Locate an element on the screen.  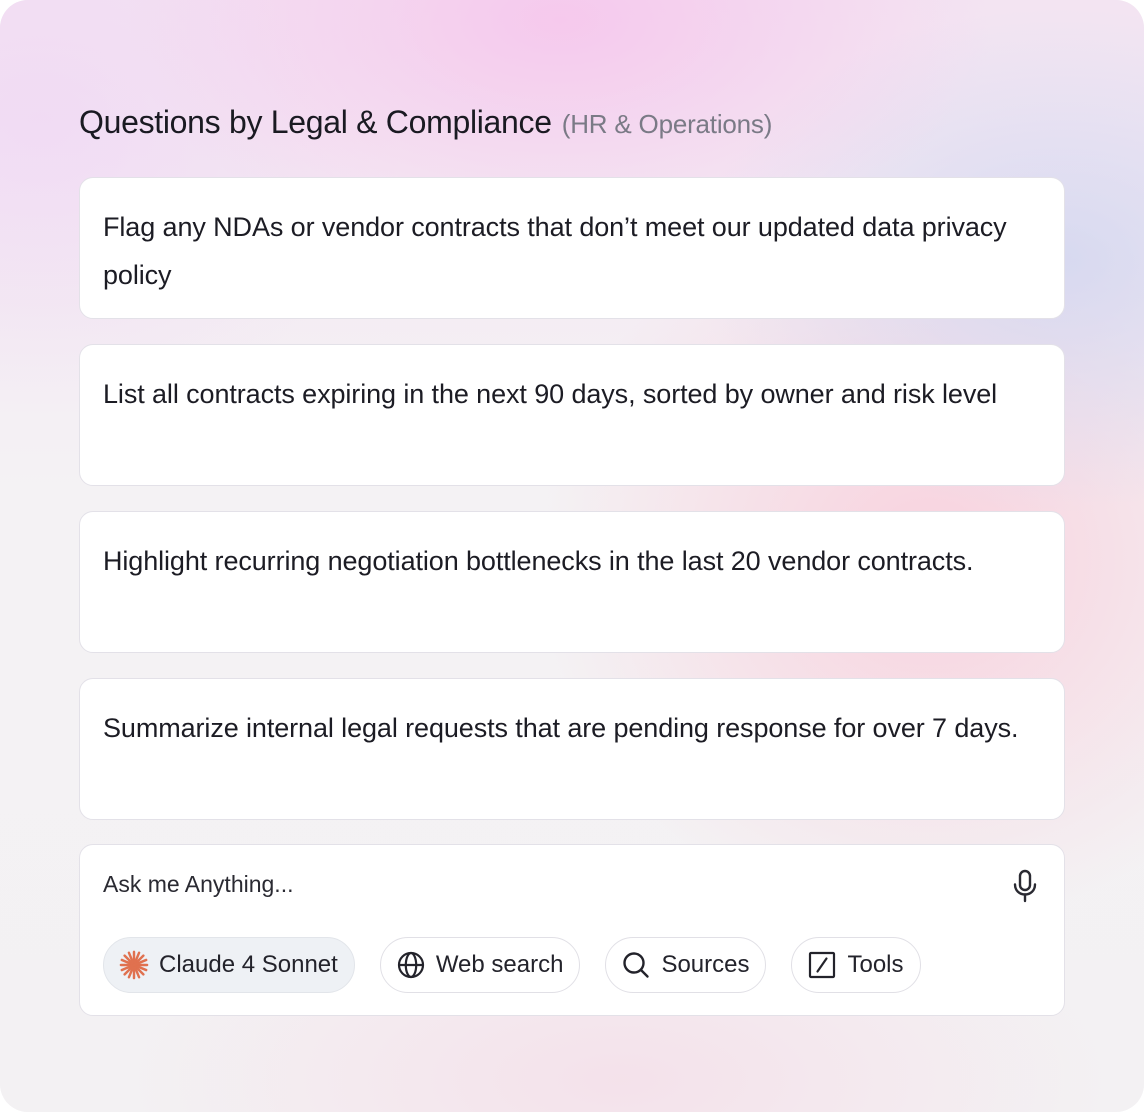
tools-icon is located at coordinates (822, 965).